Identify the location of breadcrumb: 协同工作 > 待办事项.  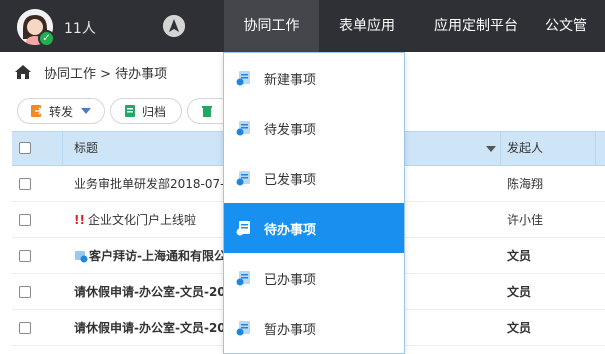
(90, 72).